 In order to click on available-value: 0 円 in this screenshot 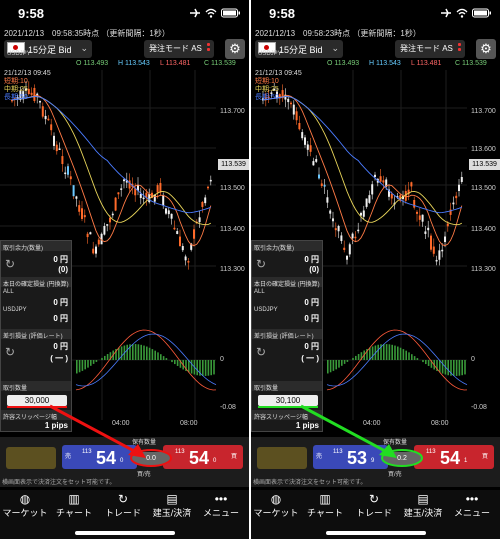, I will do `click(311, 259)`.